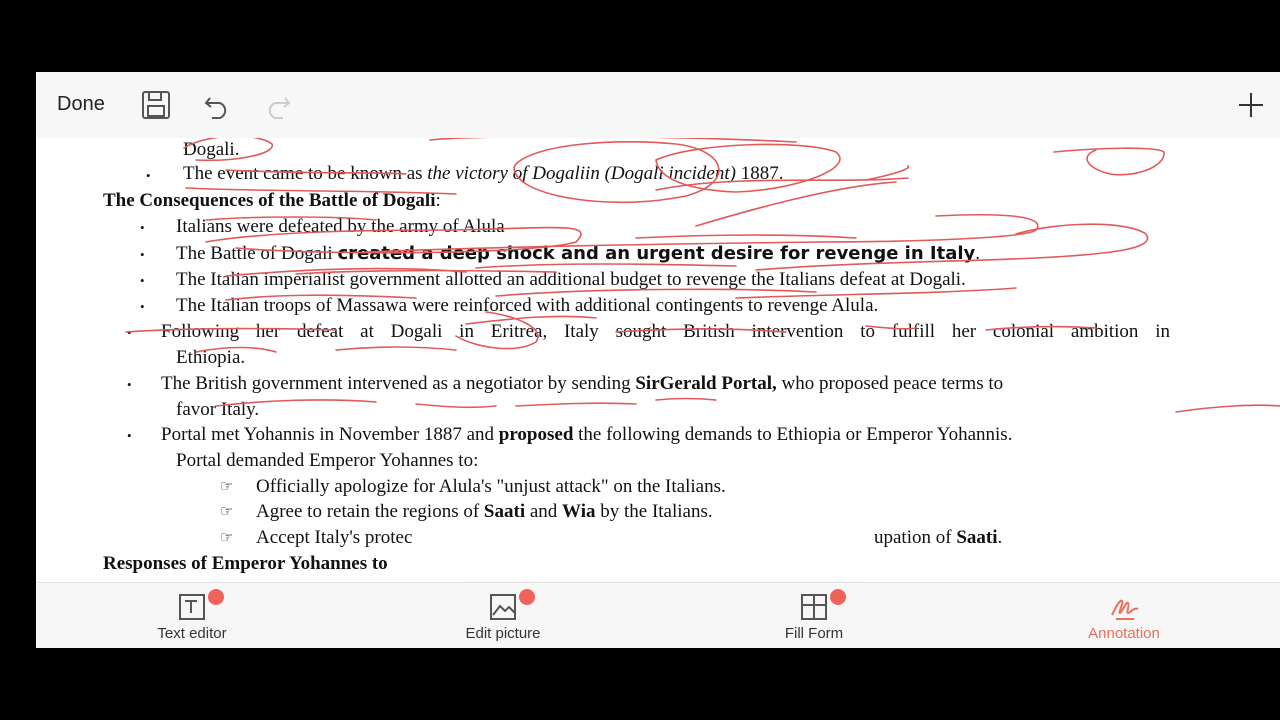 The height and width of the screenshot is (720, 1280). What do you see at coordinates (658, 105) in the screenshot?
I see `top-toolbar: Done` at bounding box center [658, 105].